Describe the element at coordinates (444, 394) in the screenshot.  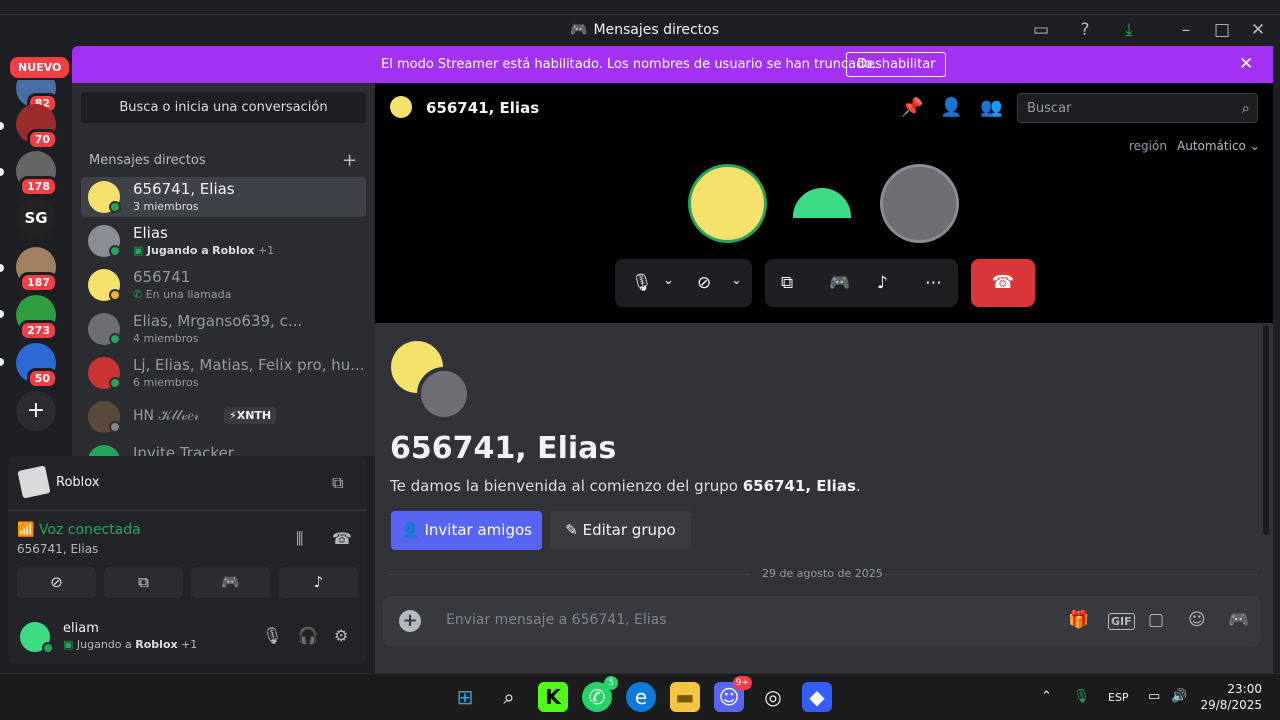
I see `group-avatar` at that location.